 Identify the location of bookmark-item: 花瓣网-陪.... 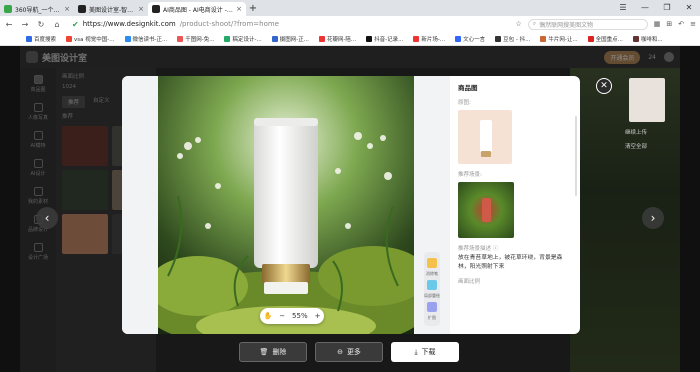
(337, 39).